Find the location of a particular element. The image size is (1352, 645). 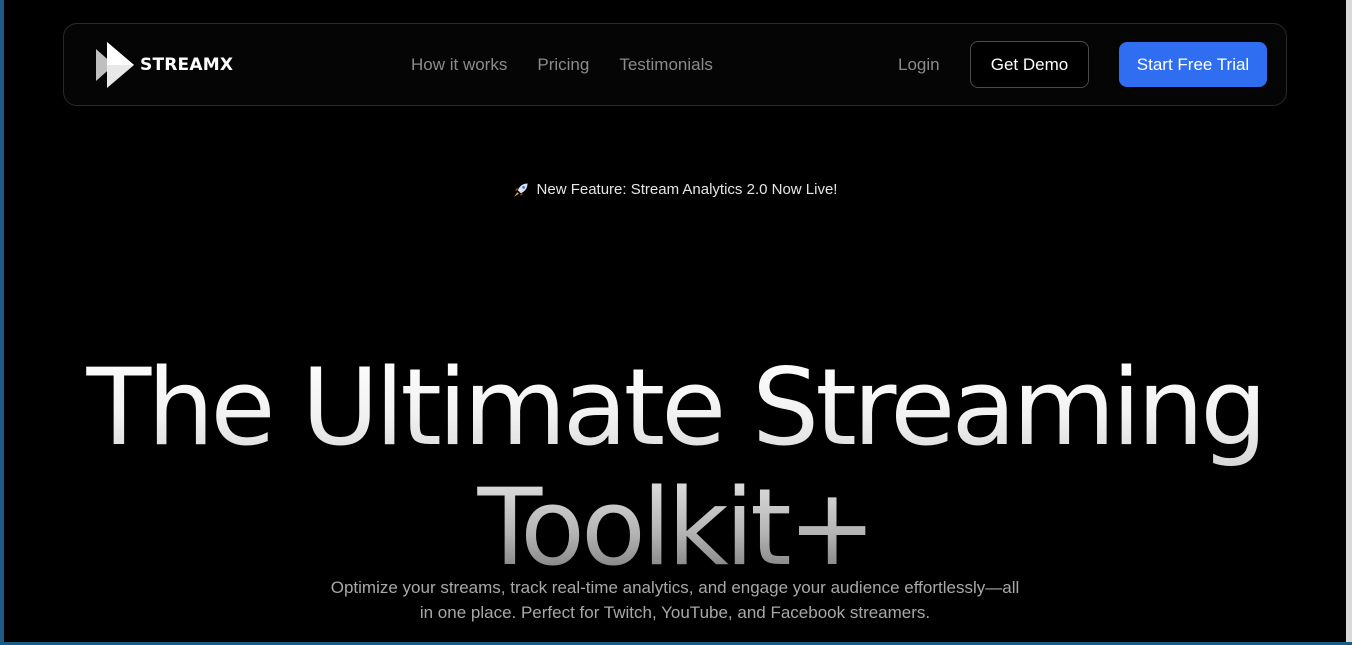

nav-links: How it works Pricing Testimonials is located at coordinates (562, 65).